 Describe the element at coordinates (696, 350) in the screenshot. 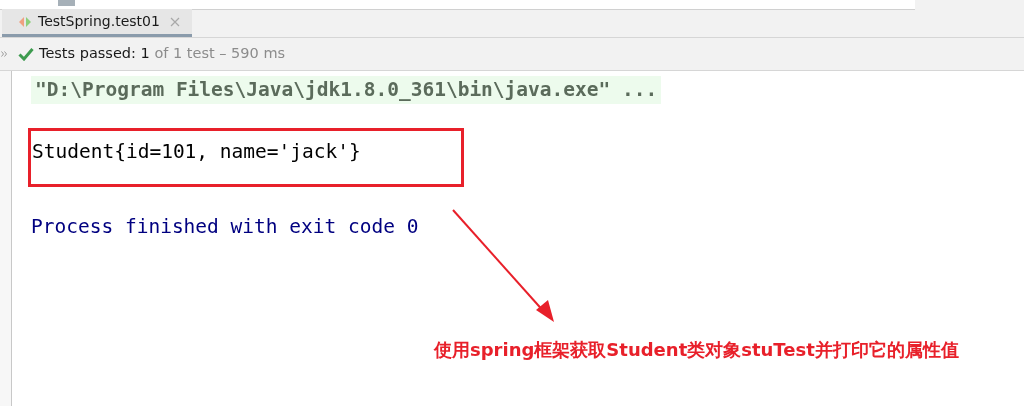

I see `annotation-text: 使用spring框架获取Student类对象stuTest并打印它的属性值` at that location.